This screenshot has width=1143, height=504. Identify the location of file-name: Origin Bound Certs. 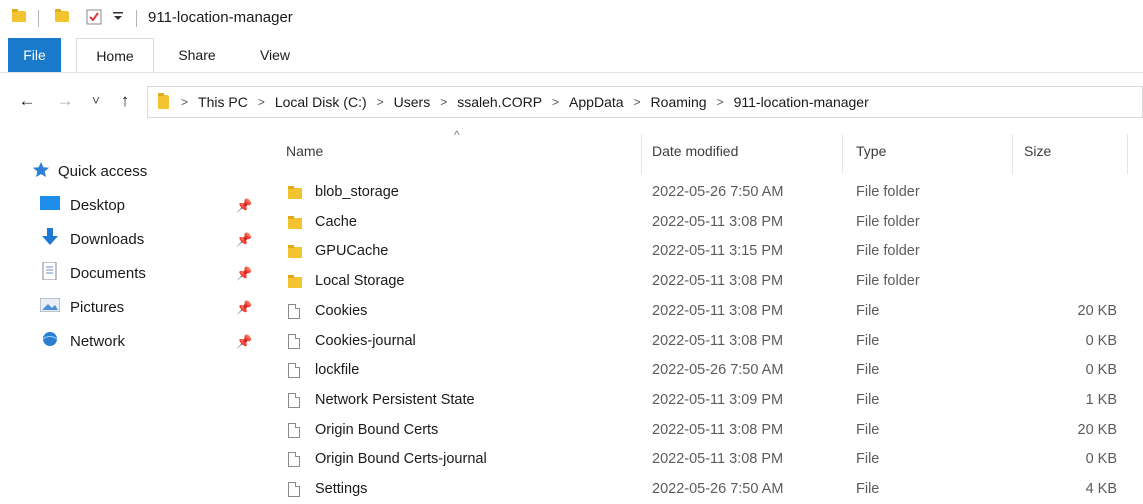
(377, 429).